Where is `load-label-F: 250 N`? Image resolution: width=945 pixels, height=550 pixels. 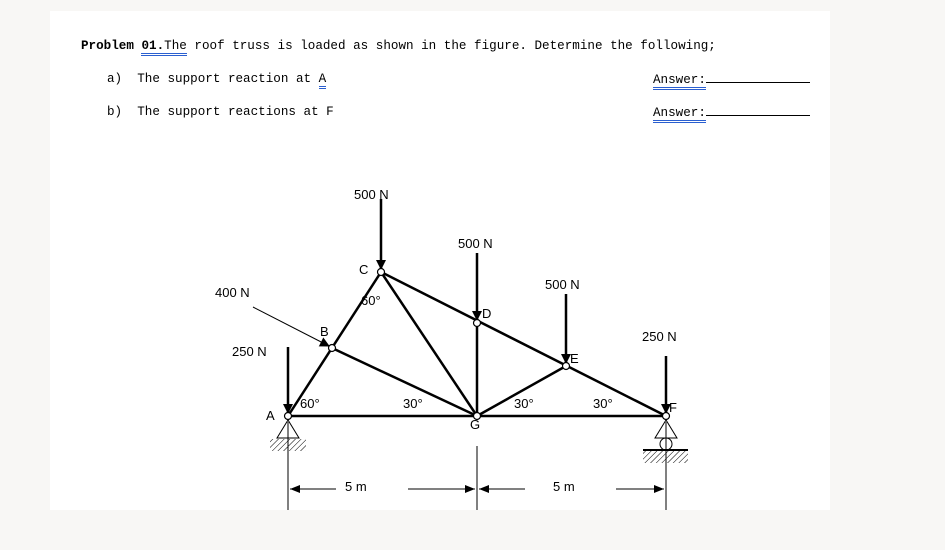
load-label-F: 250 N is located at coordinates (659, 336).